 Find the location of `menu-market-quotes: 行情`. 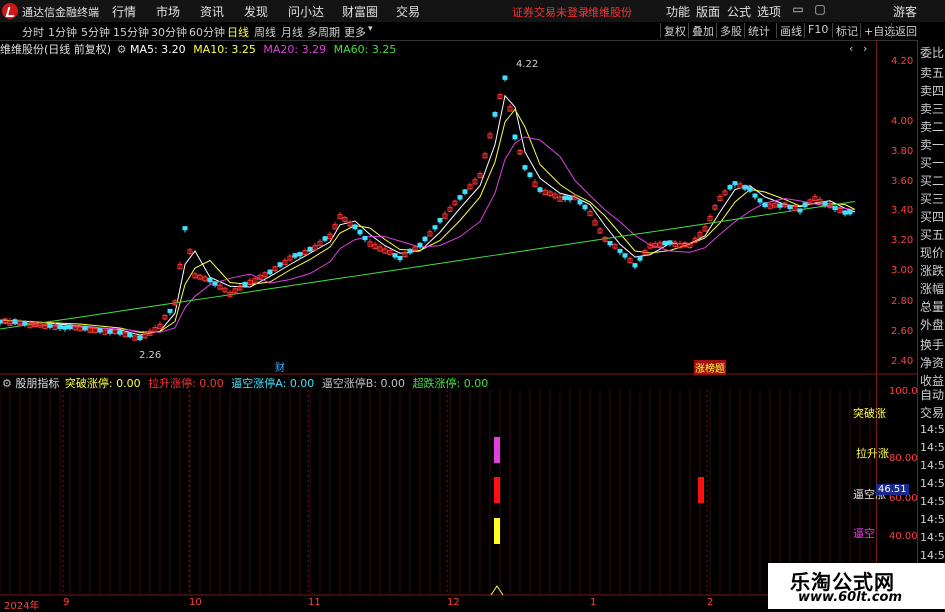

menu-market-quotes: 行情 is located at coordinates (124, 11).